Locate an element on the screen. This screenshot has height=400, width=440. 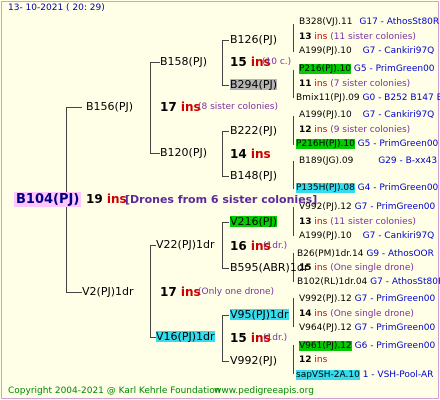
node-v2: V2(PJ)1dr is located at coordinates (108, 291).